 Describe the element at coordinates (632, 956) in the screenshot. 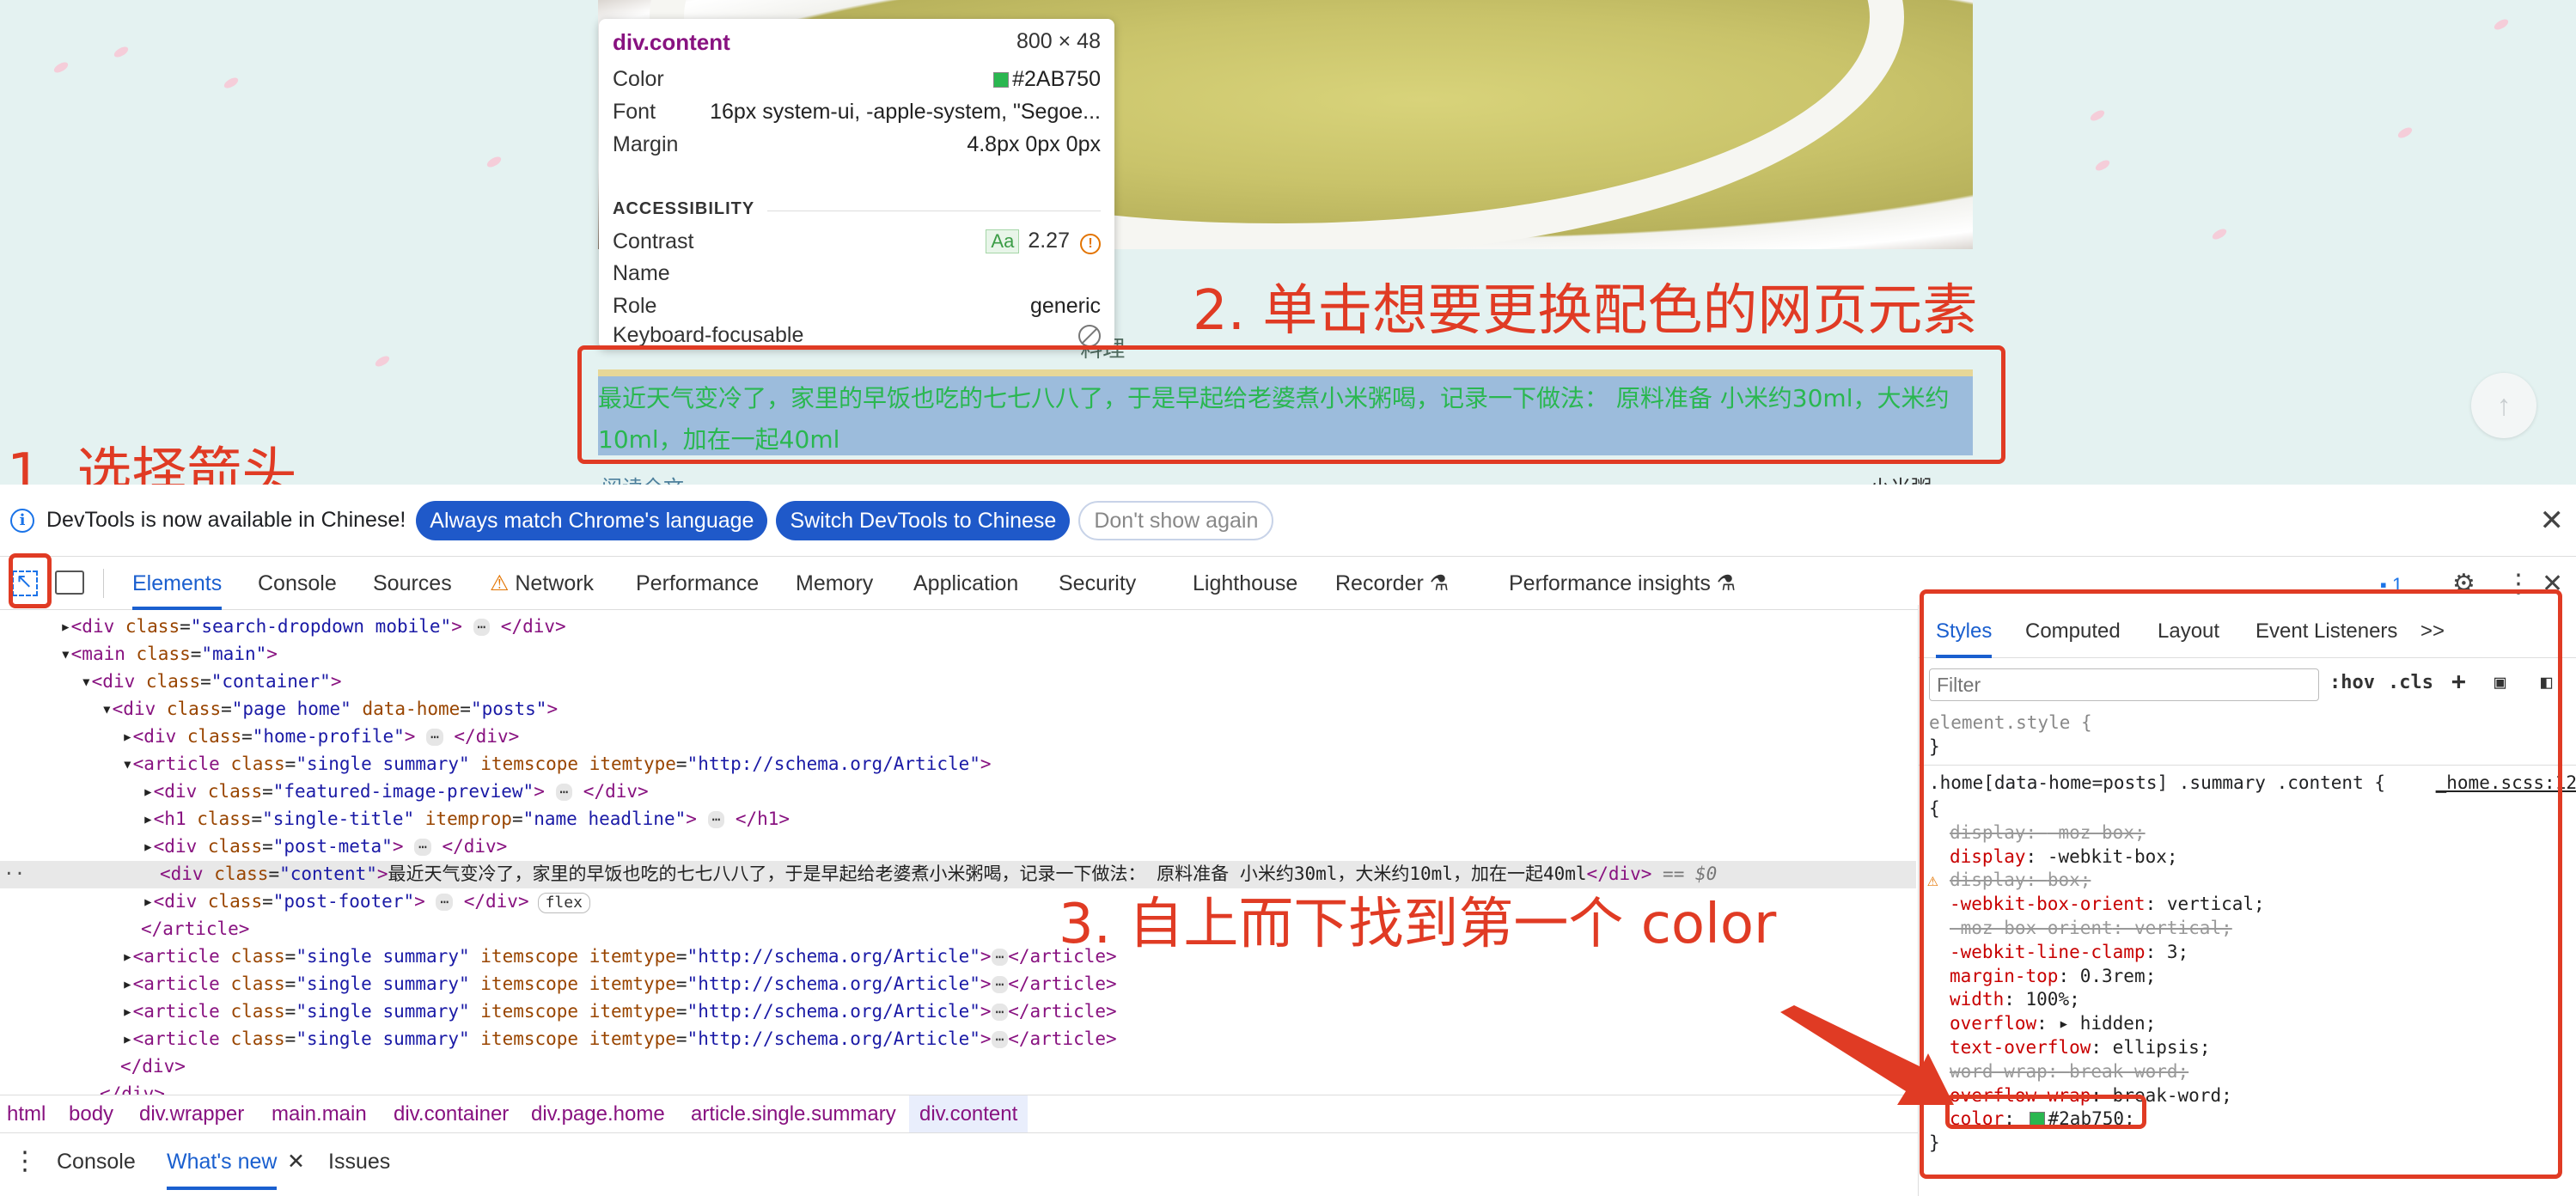

I see `attr: itemtype` at that location.